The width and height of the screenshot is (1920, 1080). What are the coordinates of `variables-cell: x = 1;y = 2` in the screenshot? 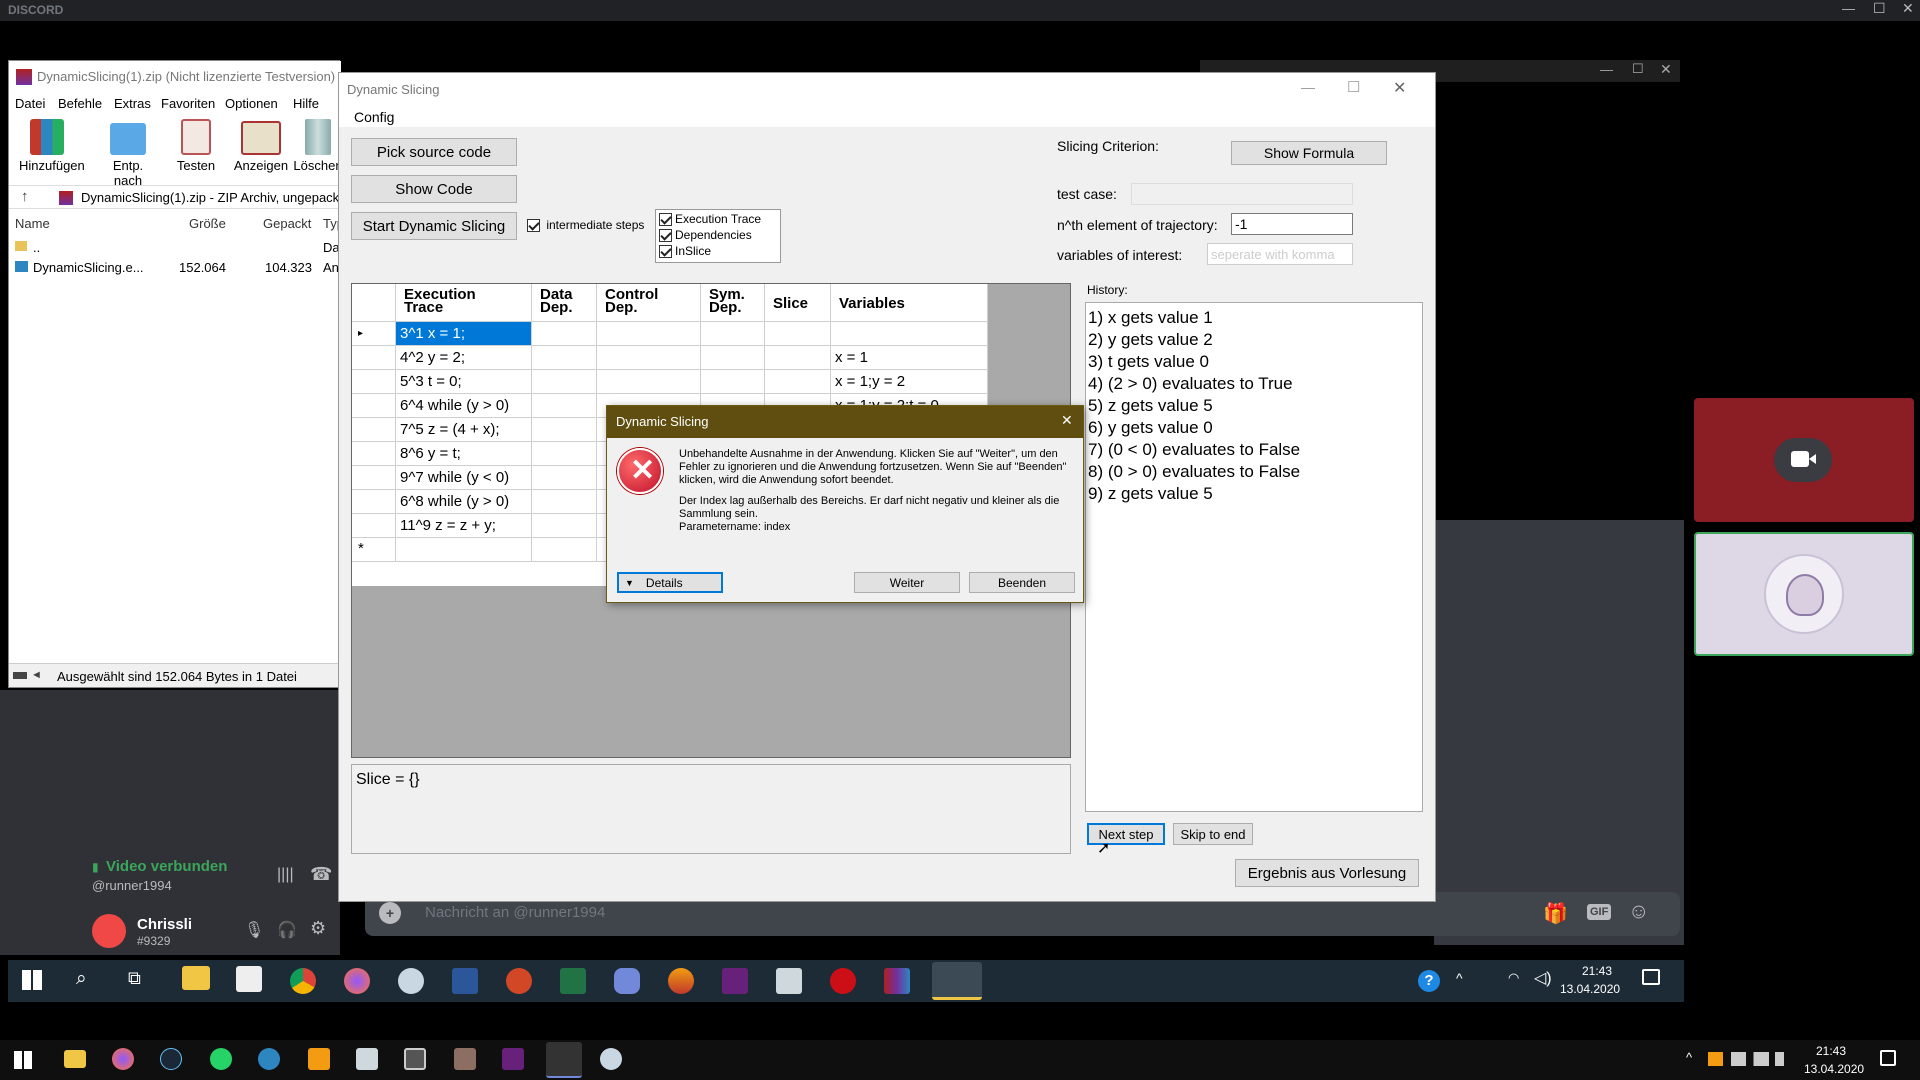 It's located at (909, 382).